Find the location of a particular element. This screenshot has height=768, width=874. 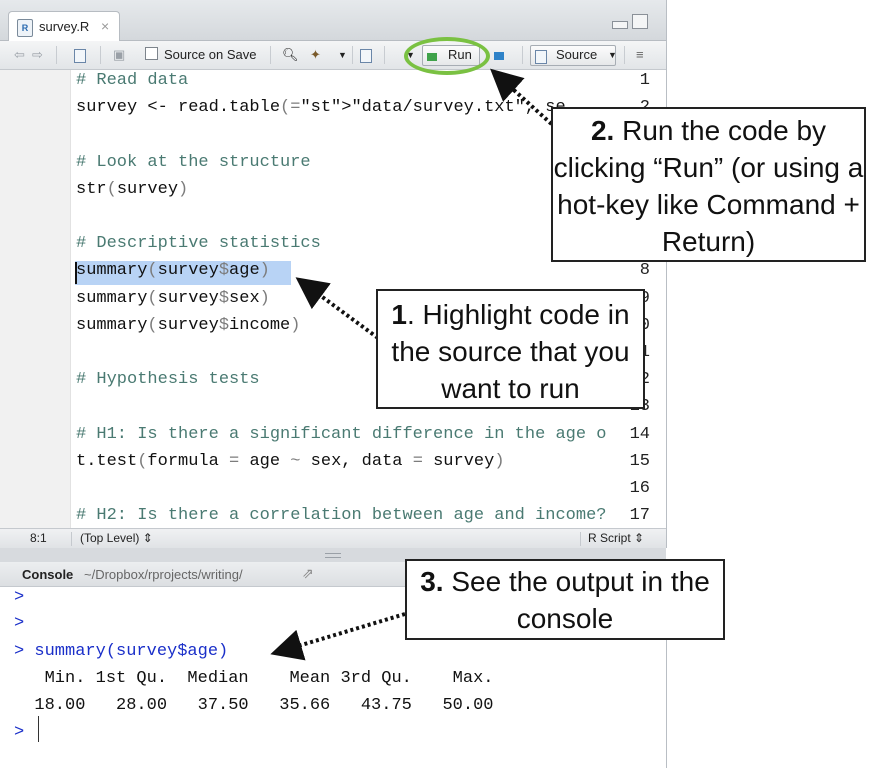

callout-console: 3. See the output in the console is located at coordinates (565, 599).